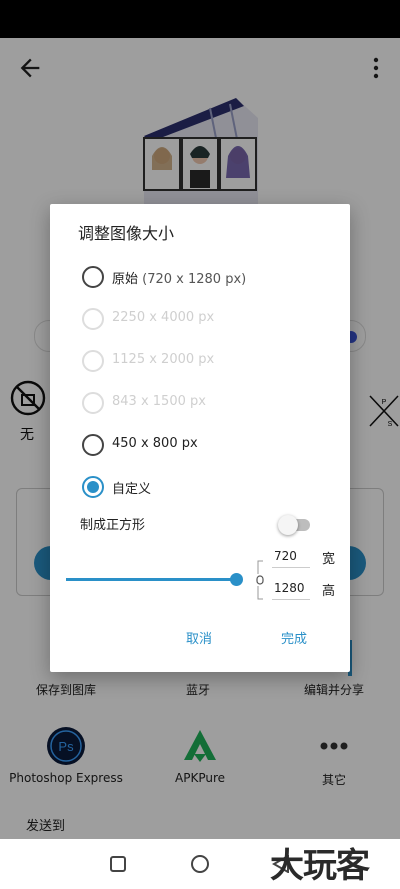  Describe the element at coordinates (126, 233) in the screenshot. I see `dialog-title: 调整图像大小` at that location.